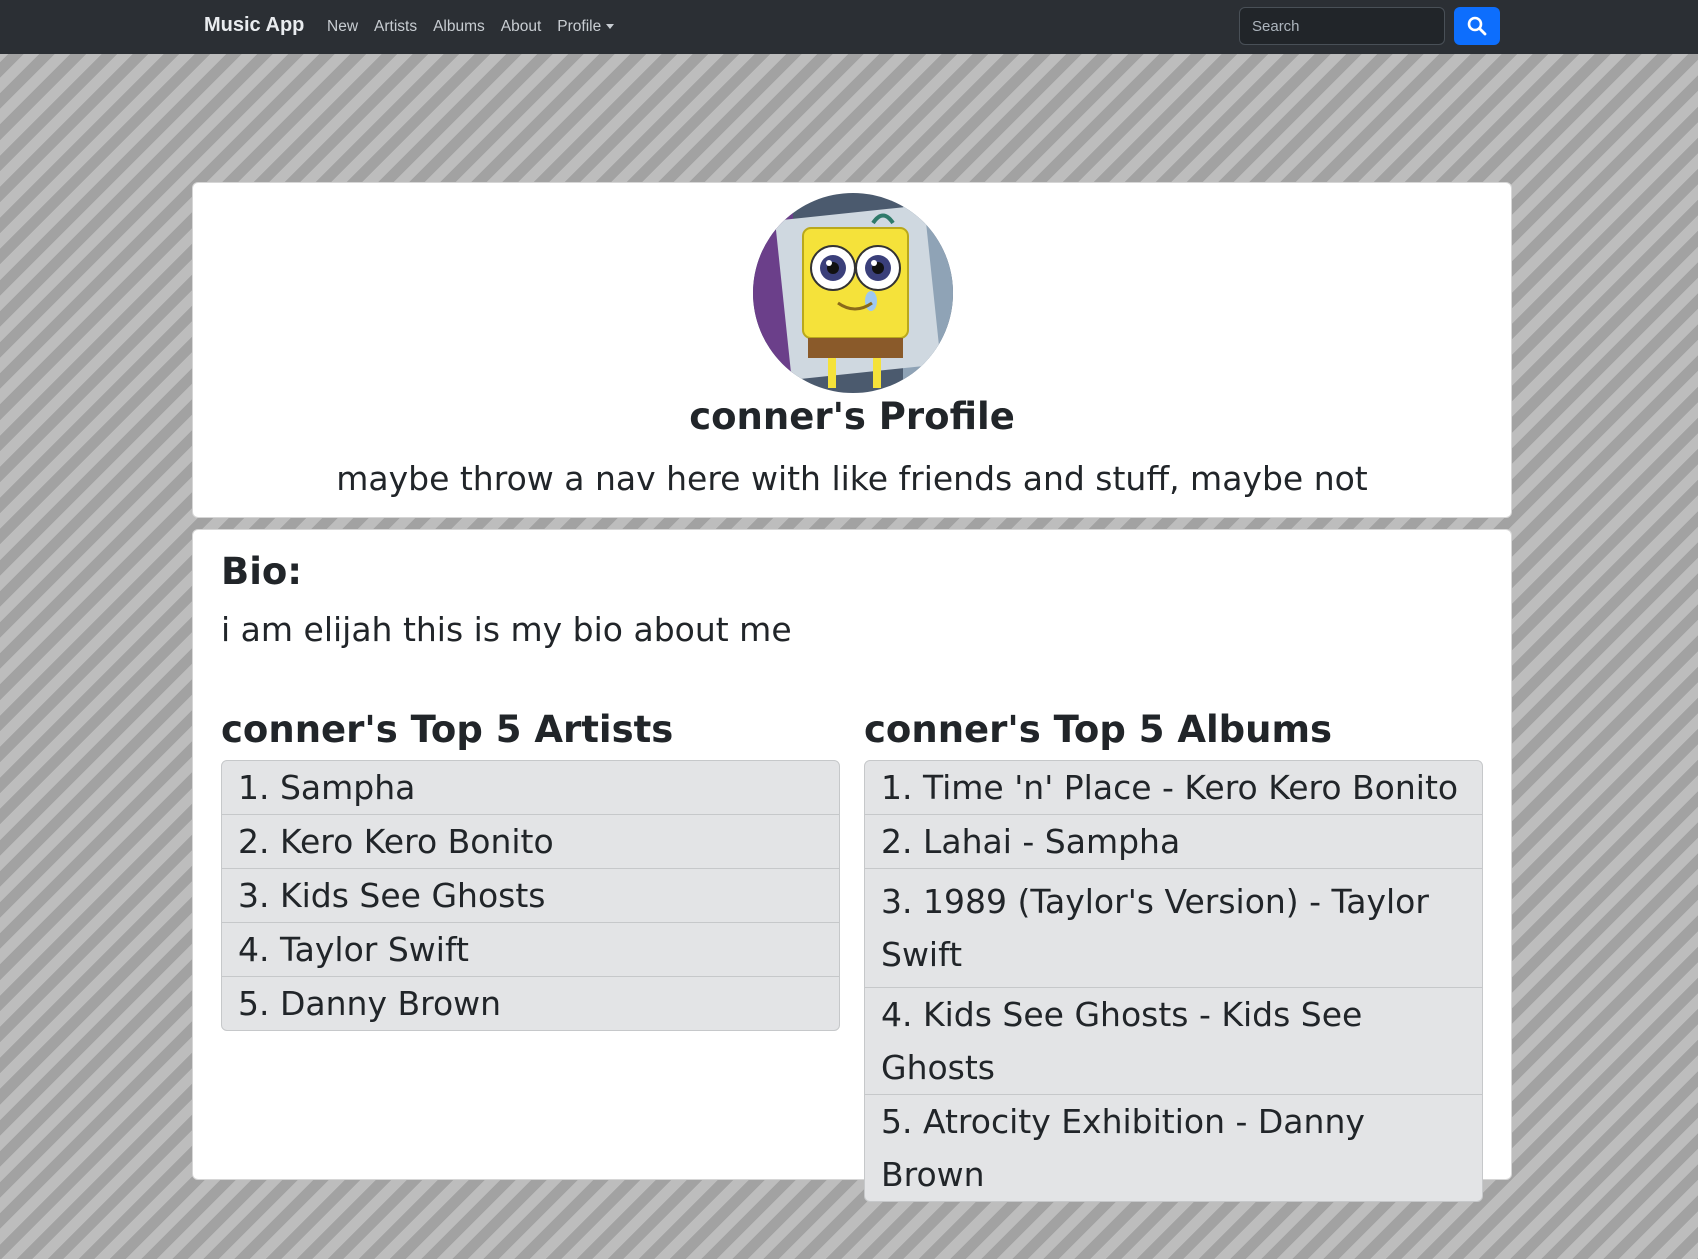 This screenshot has width=1698, height=1259. I want to click on spongebob-avatar-image, so click(853, 293).